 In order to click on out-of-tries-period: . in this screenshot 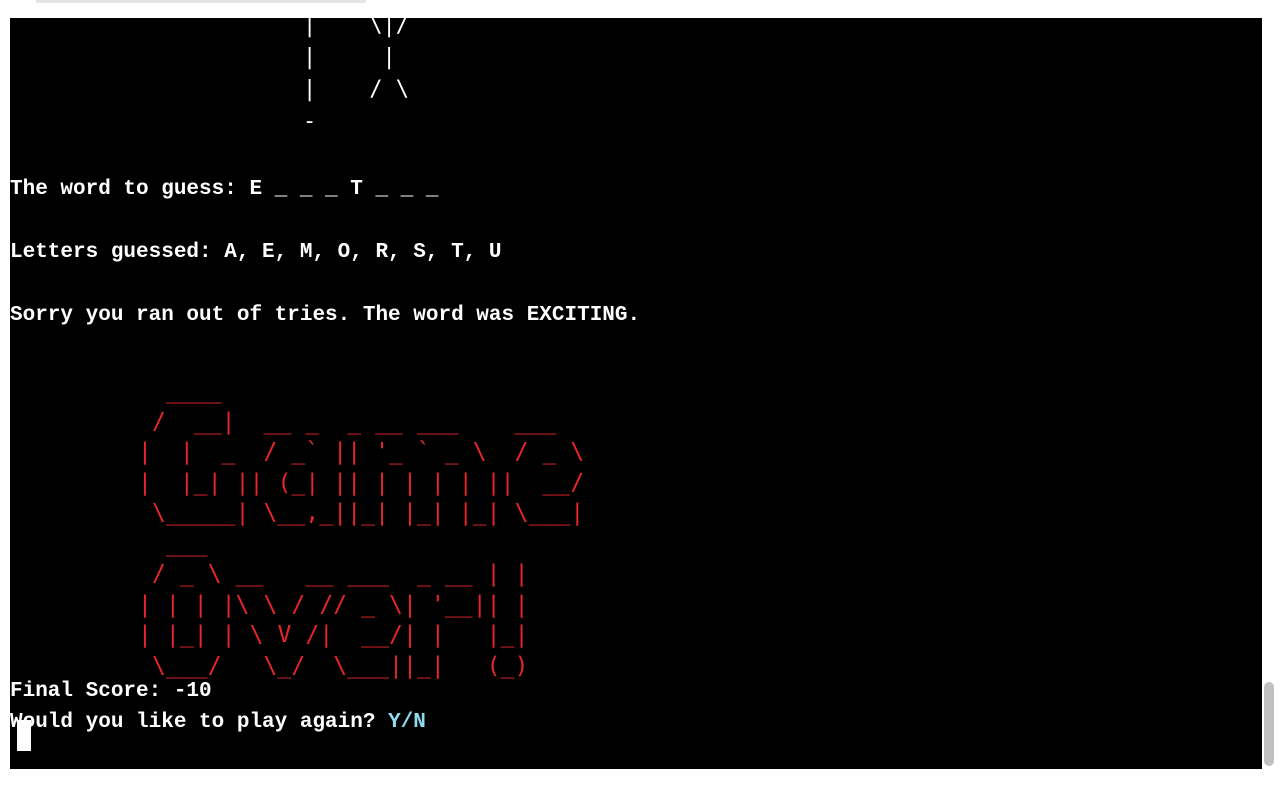, I will do `click(634, 315)`.